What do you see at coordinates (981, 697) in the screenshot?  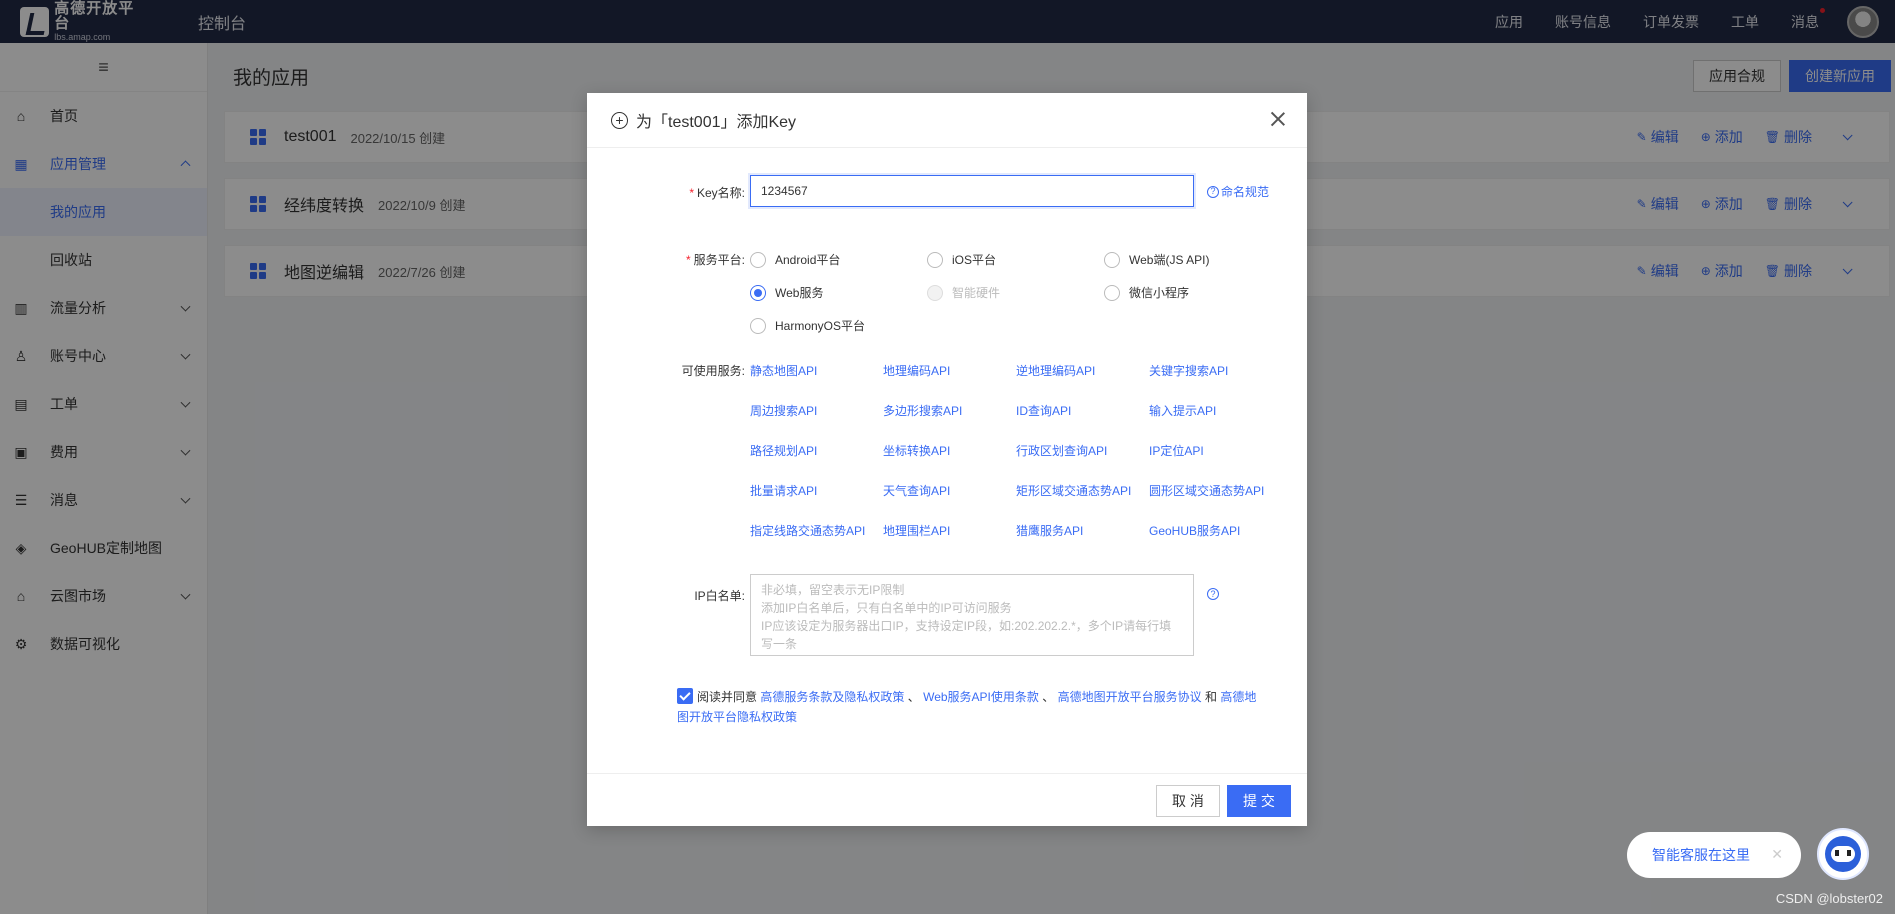 I see `web-api-terms-link: Web服务API使用条款` at bounding box center [981, 697].